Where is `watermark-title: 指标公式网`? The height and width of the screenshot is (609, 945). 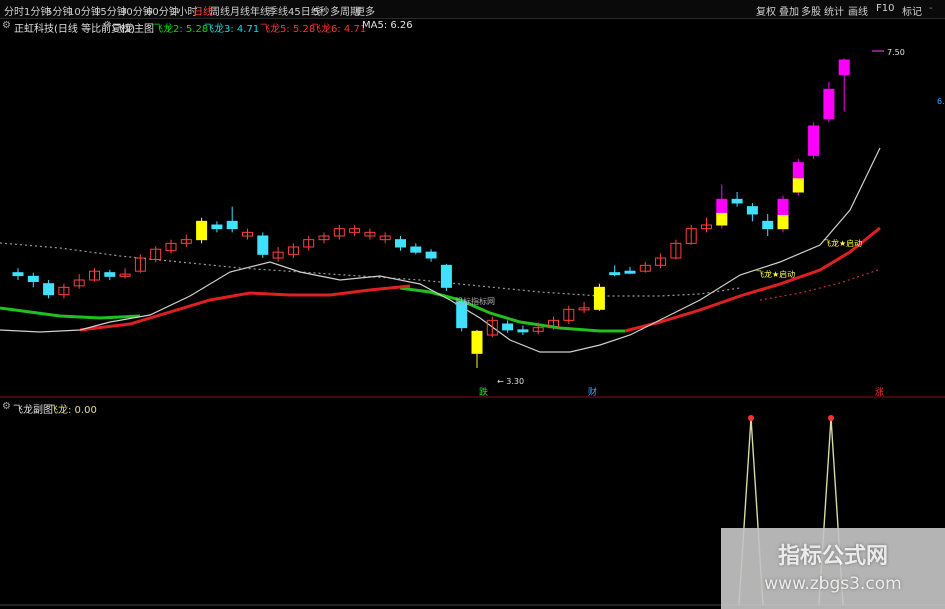
watermark-title: 指标公式网 is located at coordinates (832, 556).